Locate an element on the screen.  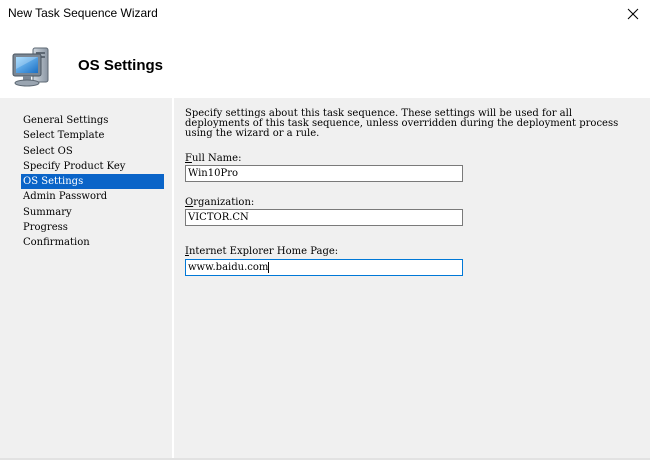
close-icon is located at coordinates (633, 14).